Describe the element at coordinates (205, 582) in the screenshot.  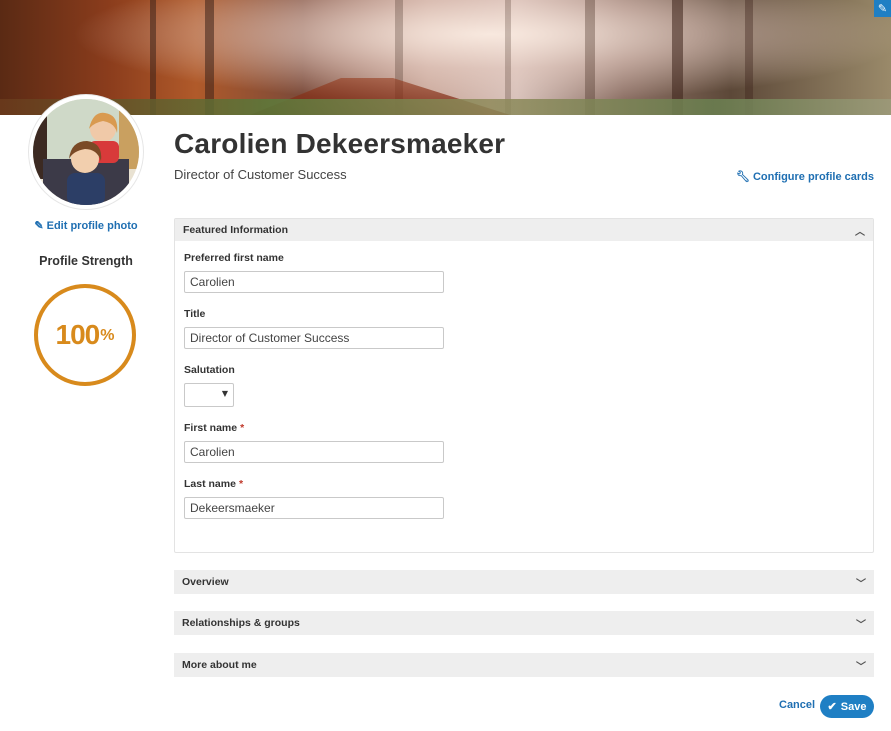
I see `overview-title: Overview` at that location.